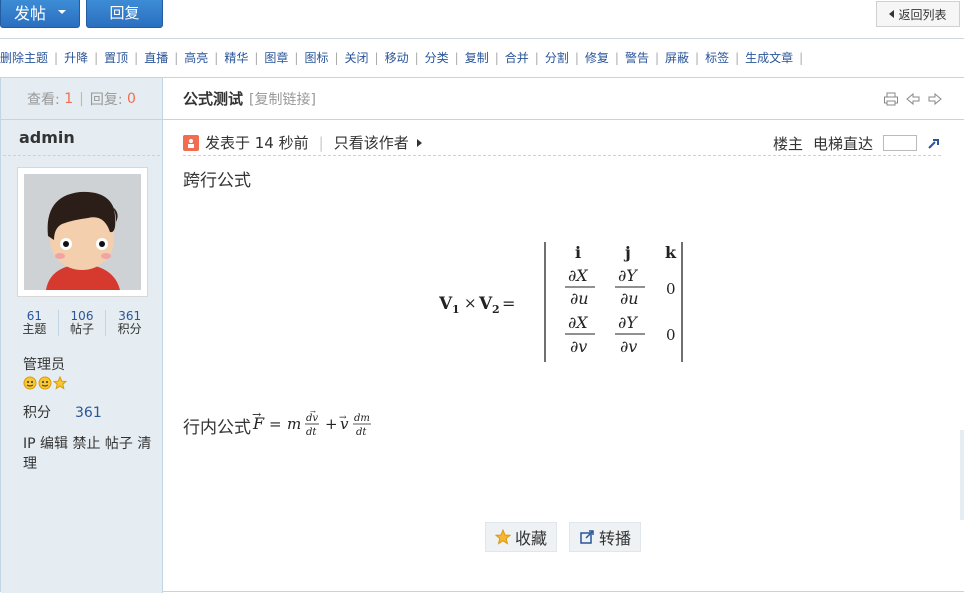 The width and height of the screenshot is (964, 593). I want to click on author-name: admin, so click(81, 138).